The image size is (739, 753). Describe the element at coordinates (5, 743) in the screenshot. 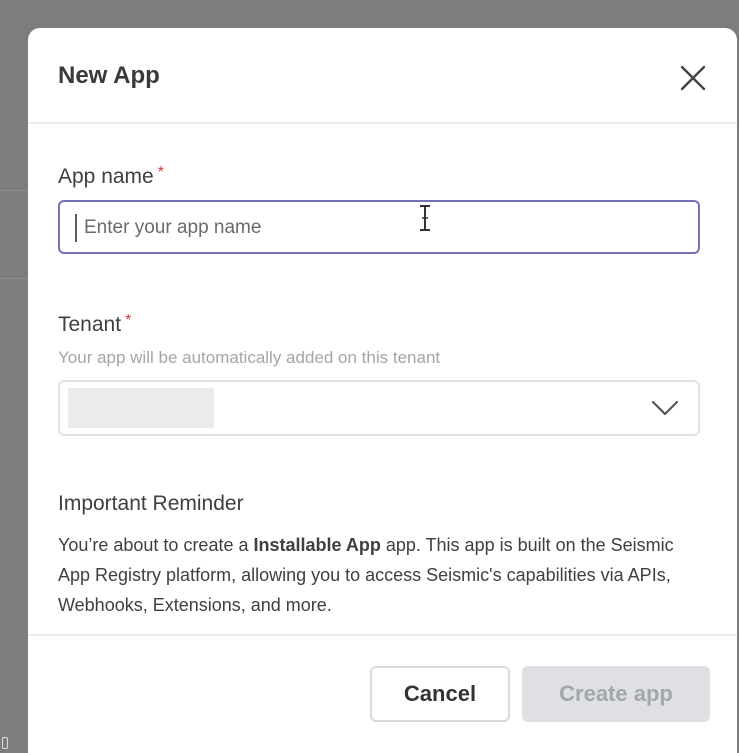

I see `backdrop-scroll-indicator` at that location.